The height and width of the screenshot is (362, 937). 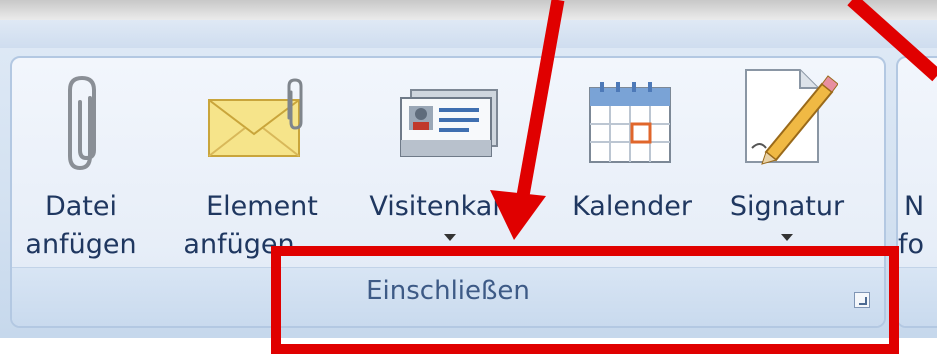 What do you see at coordinates (538, 110) in the screenshot?
I see `annotation-arrow-shaft` at bounding box center [538, 110].